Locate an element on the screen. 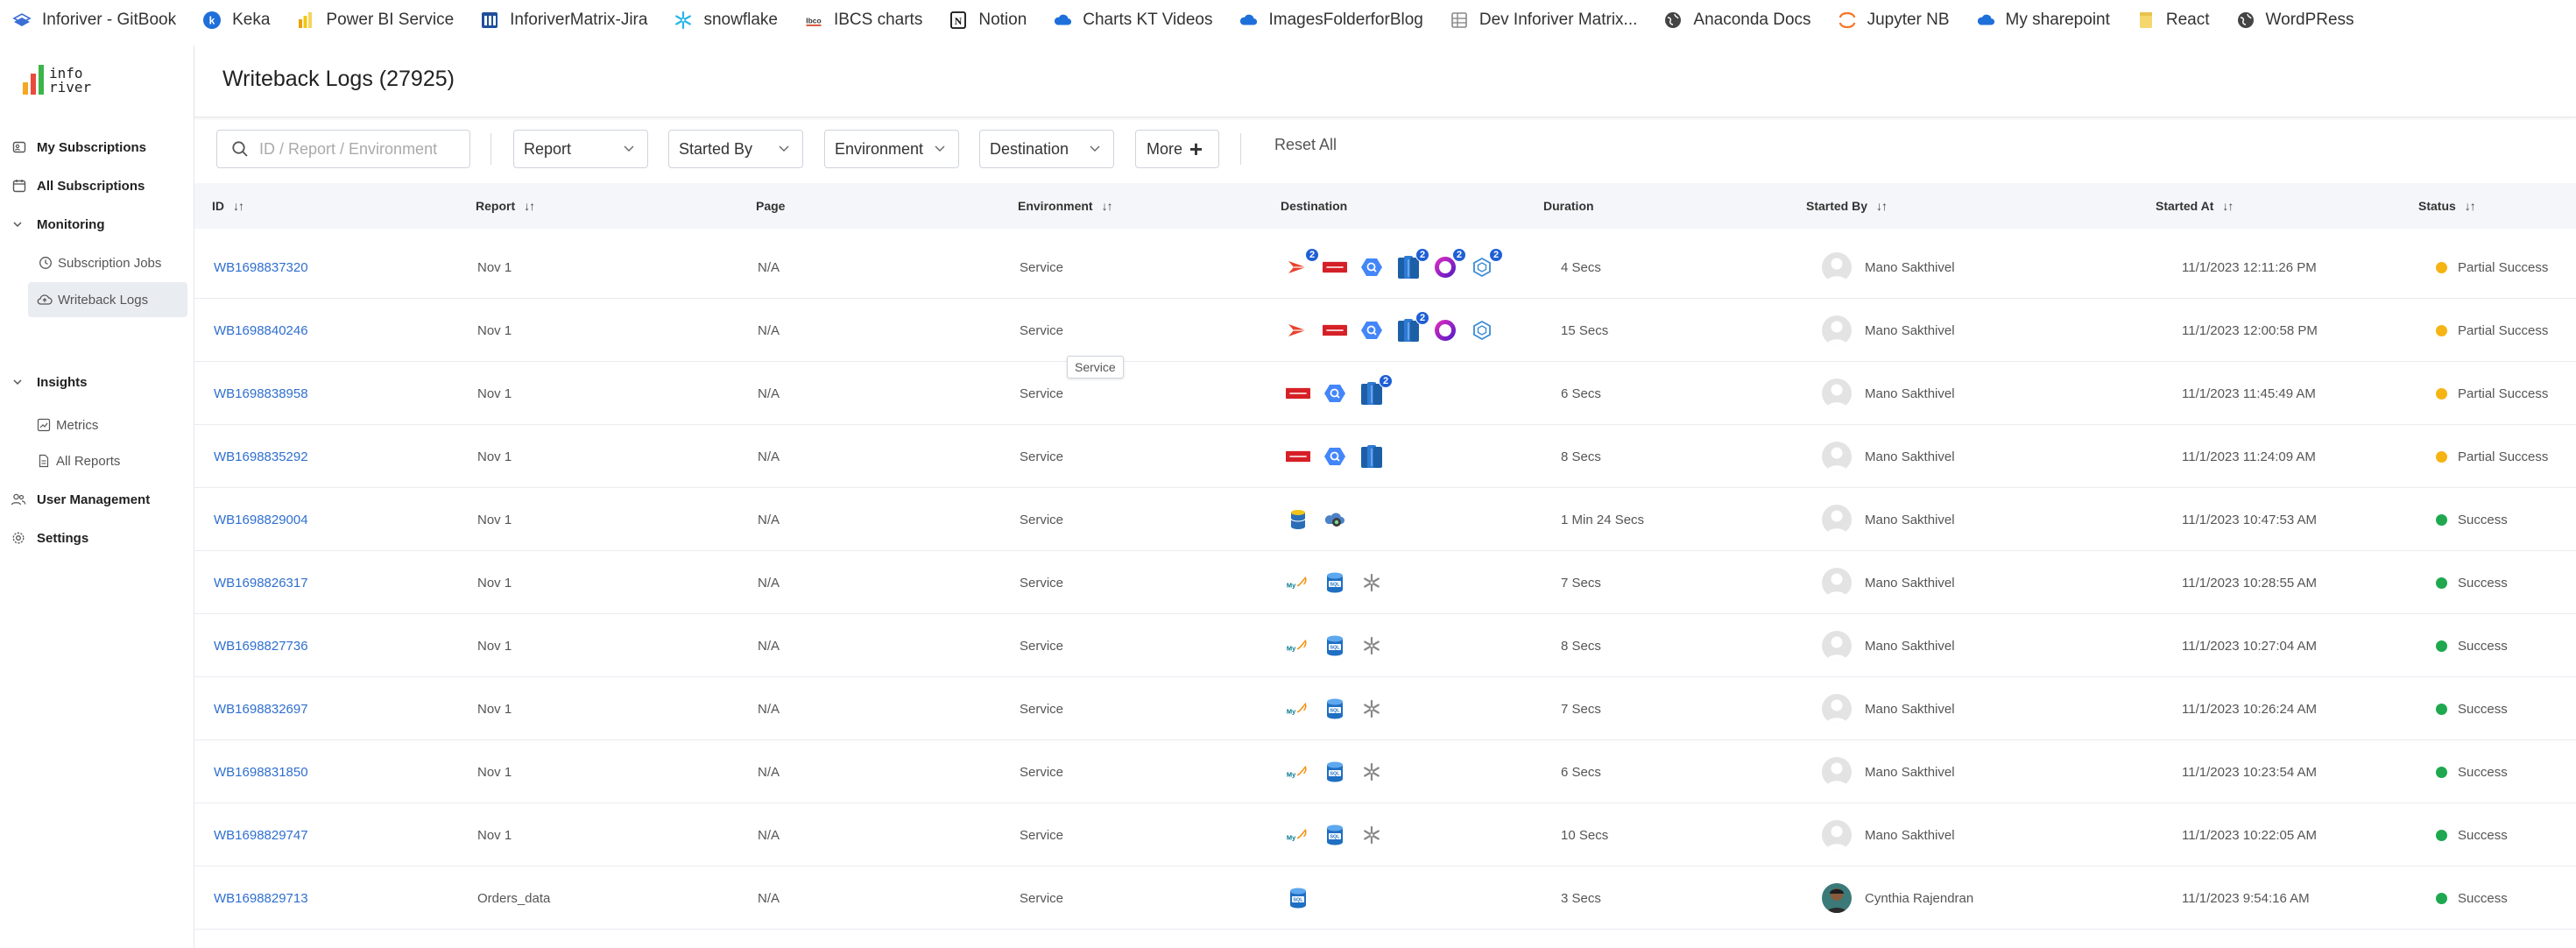 The height and width of the screenshot is (948, 2576). bookmark-item: React is located at coordinates (2173, 20).